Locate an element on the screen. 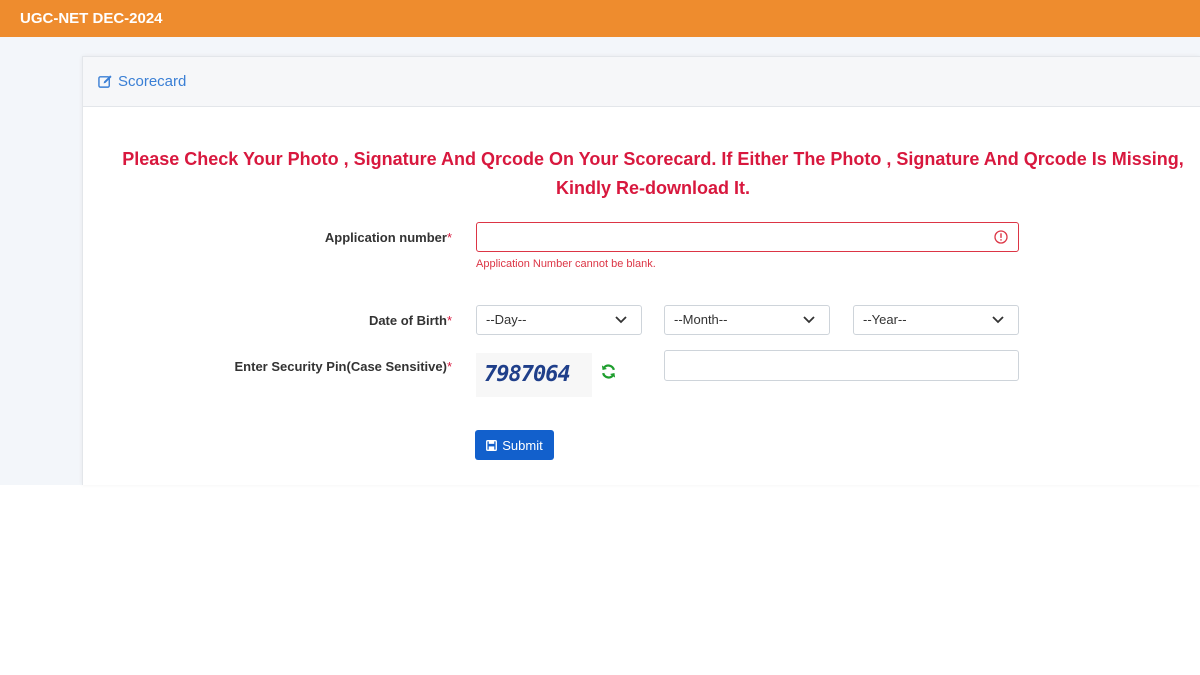 Image resolution: width=1200 pixels, height=675 pixels. application-number-error: Application Number cannot be blank. is located at coordinates (566, 264).